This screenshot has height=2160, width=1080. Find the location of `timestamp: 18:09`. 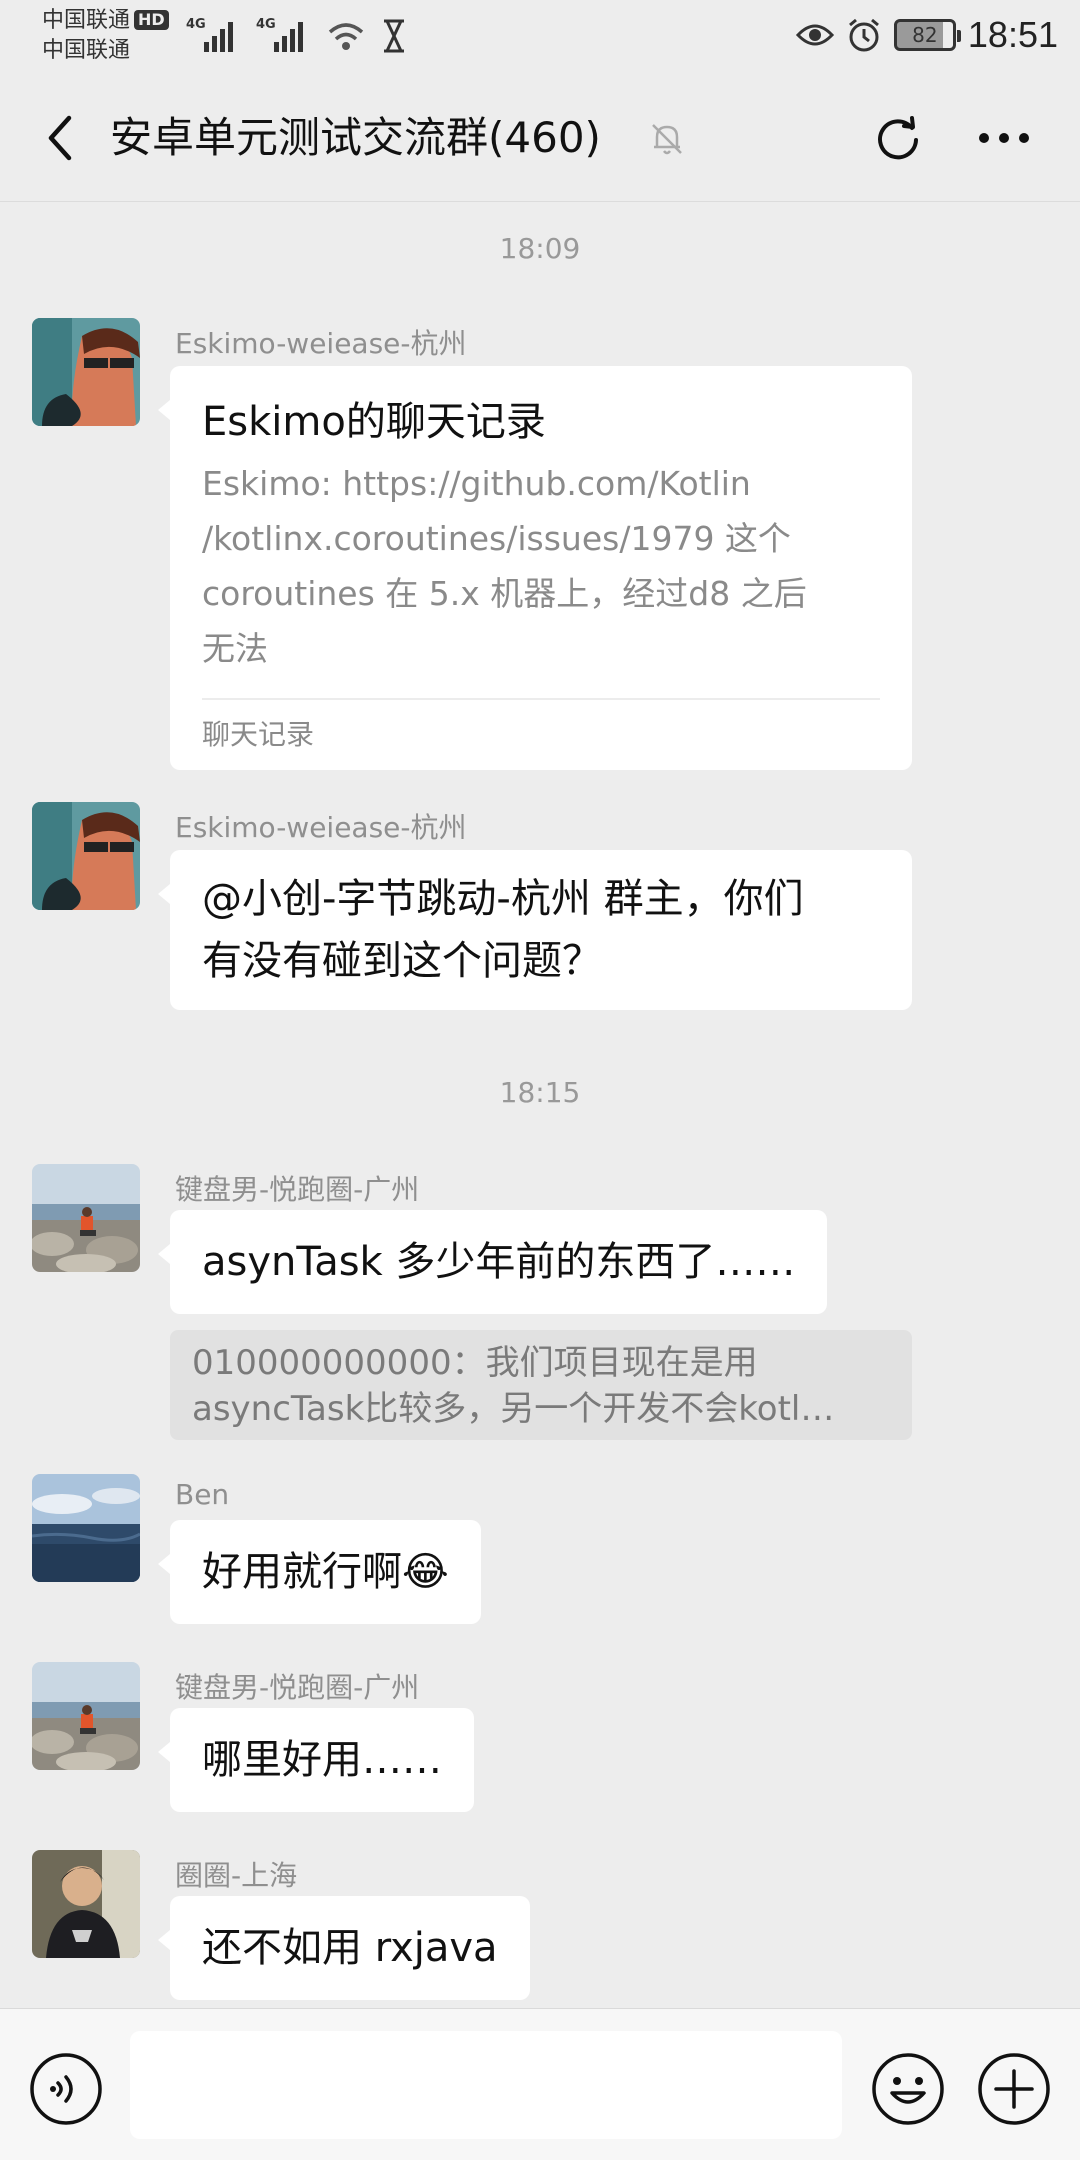

timestamp: 18:09 is located at coordinates (540, 248).